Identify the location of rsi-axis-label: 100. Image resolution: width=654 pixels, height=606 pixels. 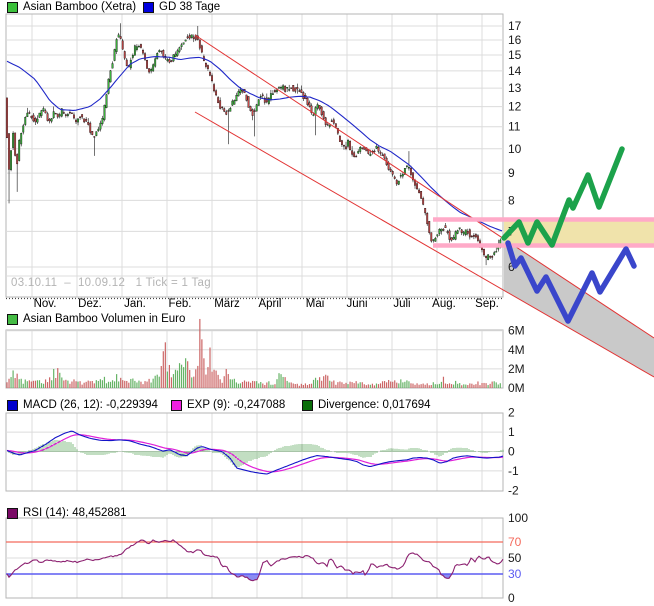
(518, 518).